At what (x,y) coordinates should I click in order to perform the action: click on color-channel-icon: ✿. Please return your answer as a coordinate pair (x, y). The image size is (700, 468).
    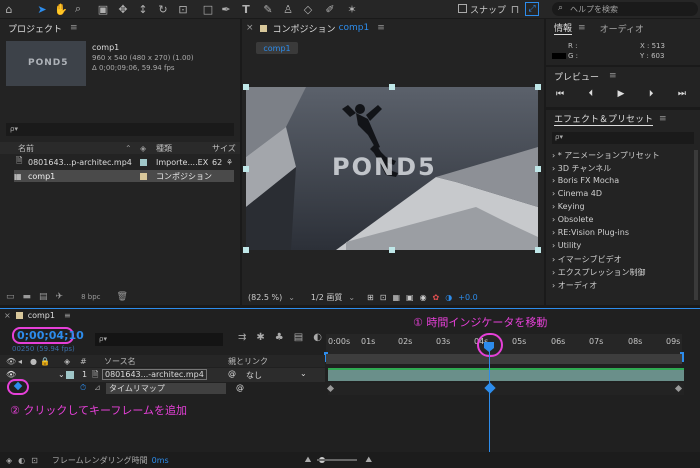
    Looking at the image, I should click on (436, 297).